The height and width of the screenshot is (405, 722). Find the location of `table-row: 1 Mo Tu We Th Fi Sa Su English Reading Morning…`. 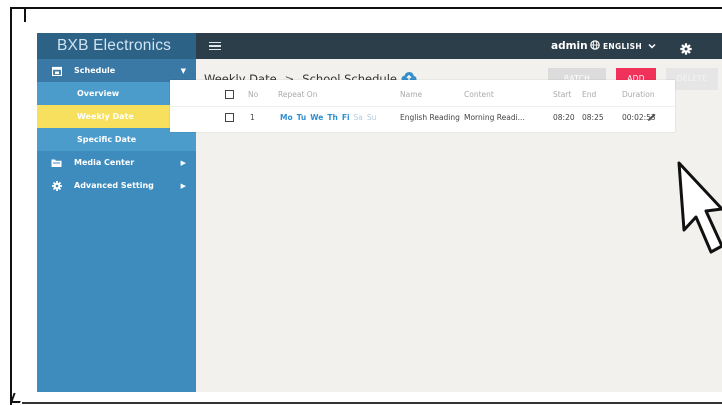

table-row: 1 Mo Tu We Th Fi Sa Su English Reading Morning… is located at coordinates (422, 117).